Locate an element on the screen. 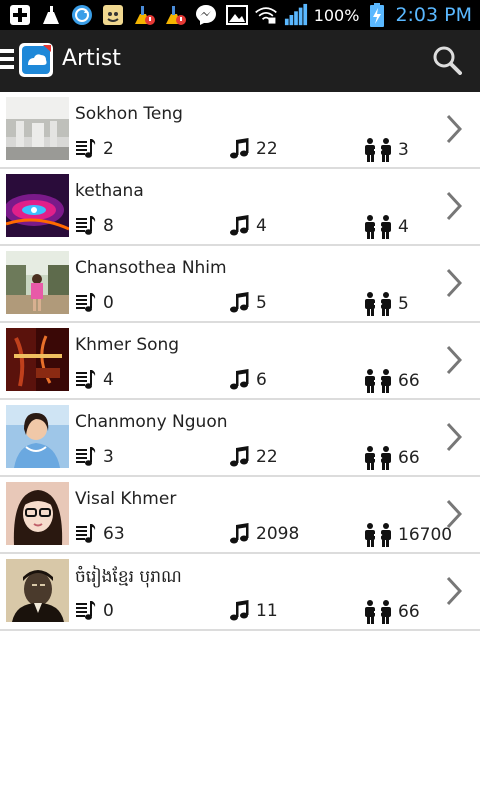  status-bar: 100% 2:03 PM is located at coordinates (240, 15).